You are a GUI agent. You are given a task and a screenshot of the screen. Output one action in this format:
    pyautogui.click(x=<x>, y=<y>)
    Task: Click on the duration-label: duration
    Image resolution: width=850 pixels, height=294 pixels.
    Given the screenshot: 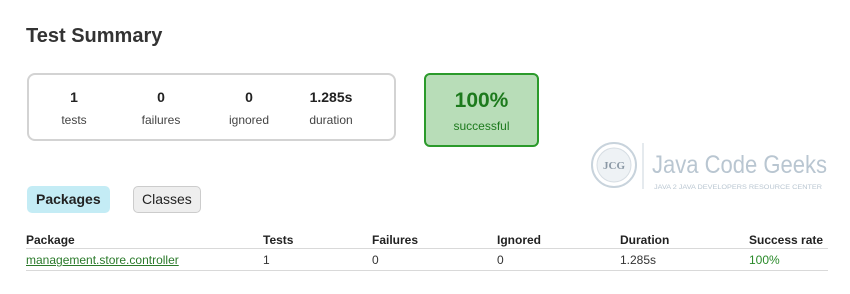 What is the action you would take?
    pyautogui.click(x=331, y=120)
    